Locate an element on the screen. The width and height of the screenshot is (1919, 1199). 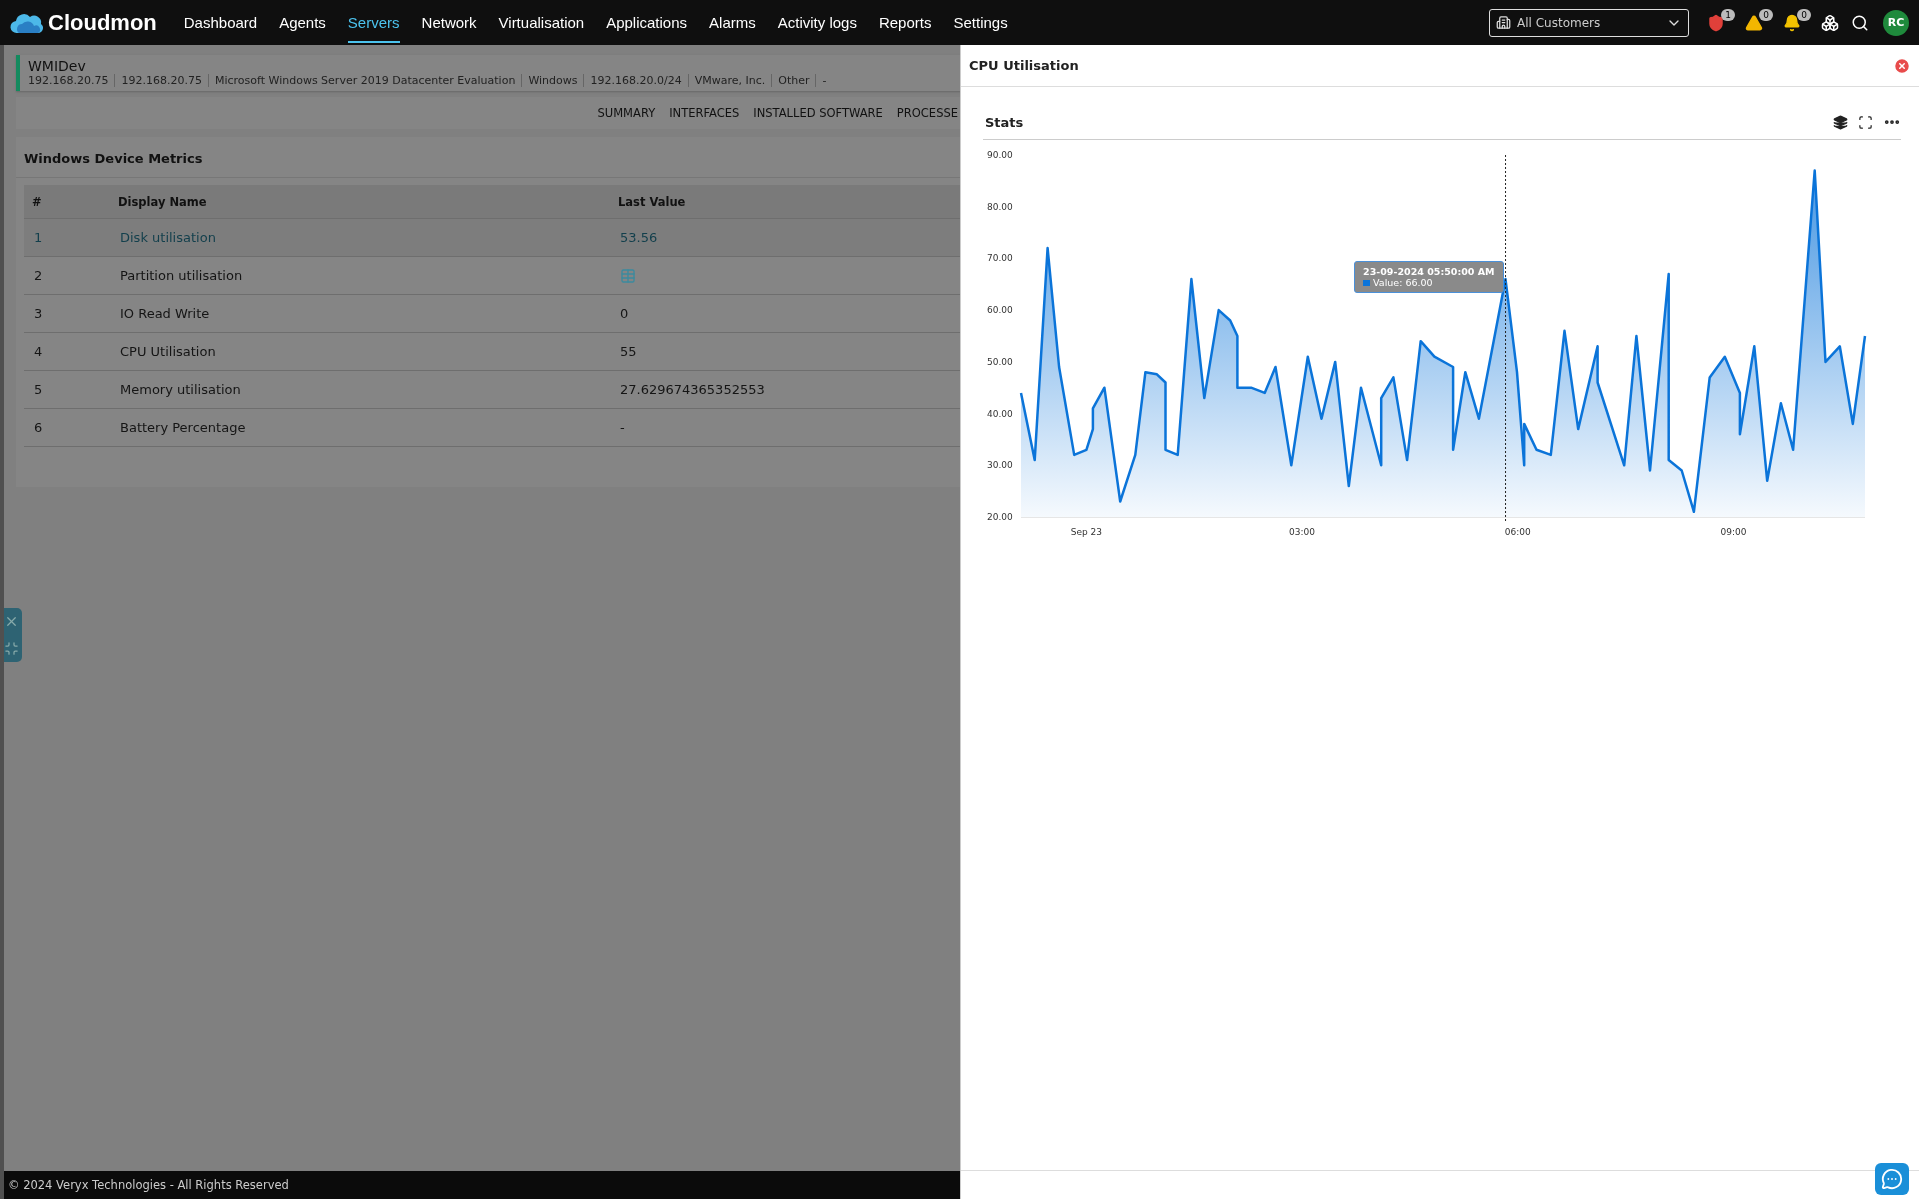
warning-icon is located at coordinates (1754, 22).